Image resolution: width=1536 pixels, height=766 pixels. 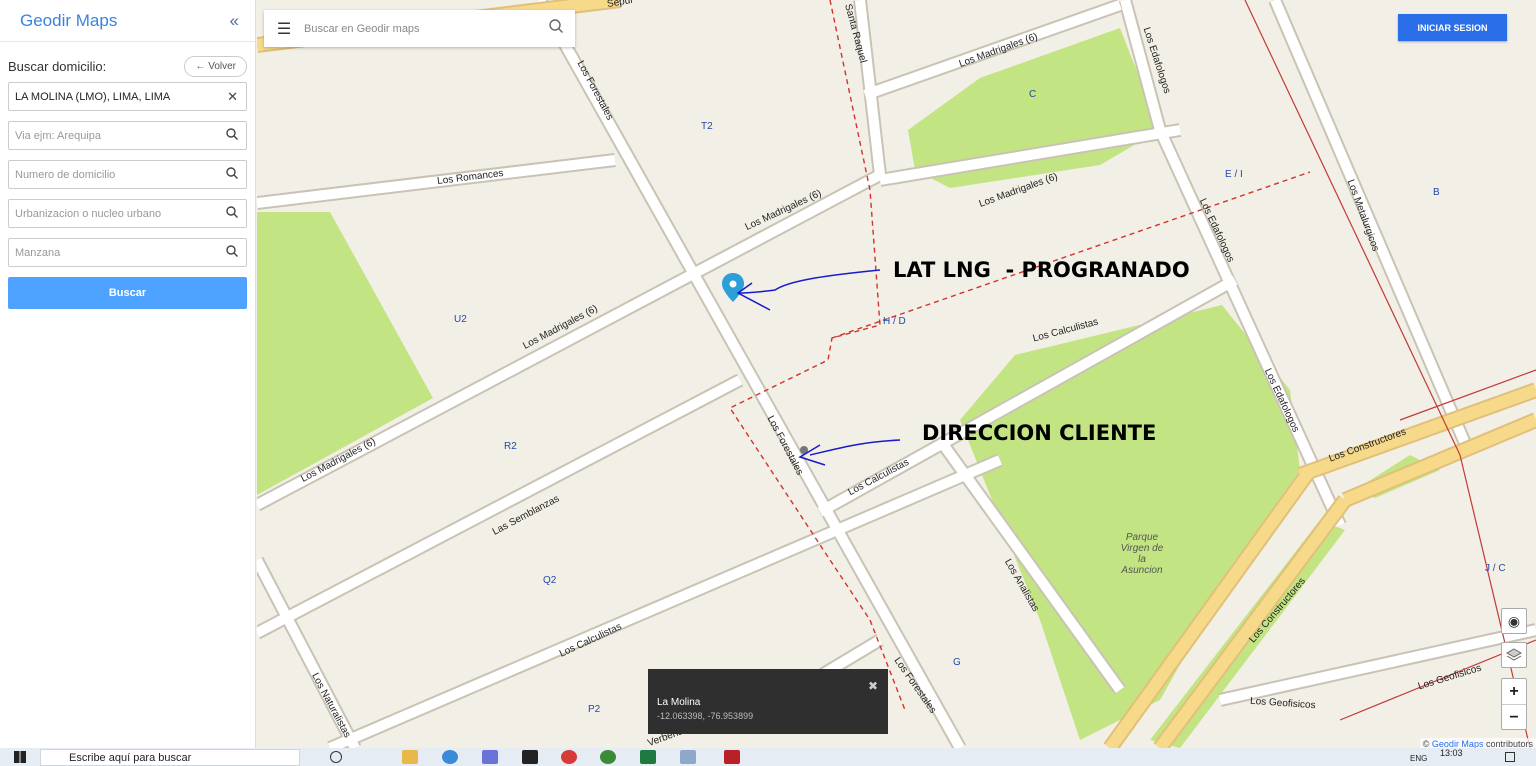 I want to click on ie-icon, so click(x=450, y=757).